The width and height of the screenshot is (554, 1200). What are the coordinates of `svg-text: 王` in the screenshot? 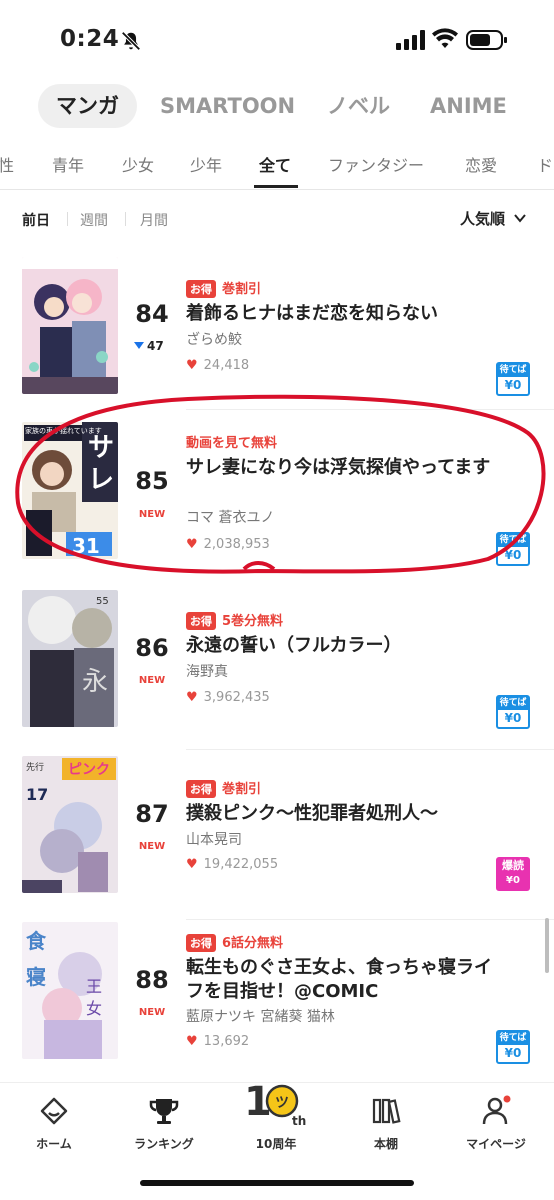 It's located at (94, 986).